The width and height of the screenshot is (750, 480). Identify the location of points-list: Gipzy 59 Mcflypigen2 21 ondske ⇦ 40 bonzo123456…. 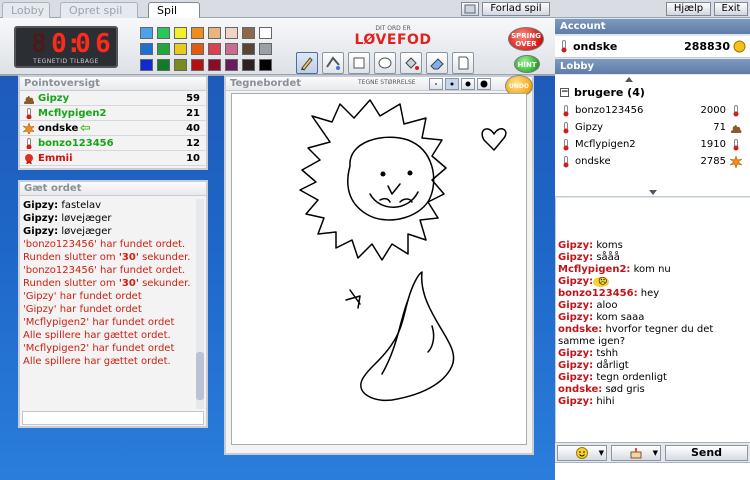
(113, 128).